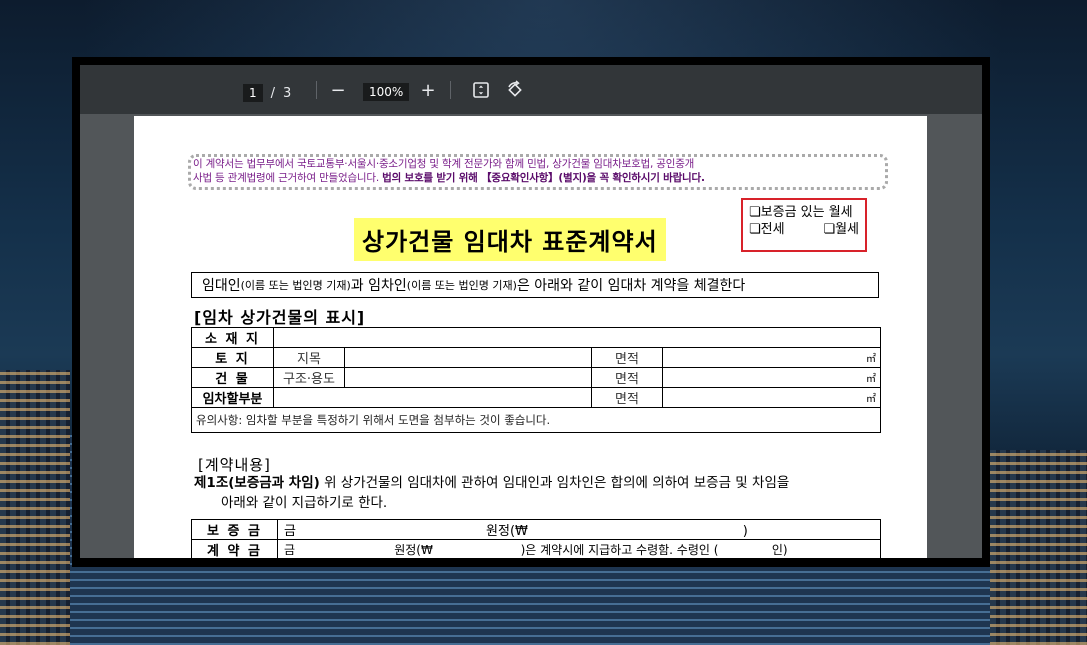 This screenshot has width=1087, height=645. I want to click on zoom-level-input: 100%, so click(386, 92).